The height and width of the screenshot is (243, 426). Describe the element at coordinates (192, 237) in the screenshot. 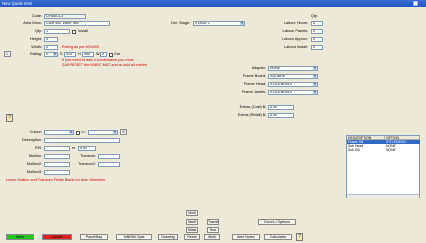

I see `reset-button: Reset` at that location.